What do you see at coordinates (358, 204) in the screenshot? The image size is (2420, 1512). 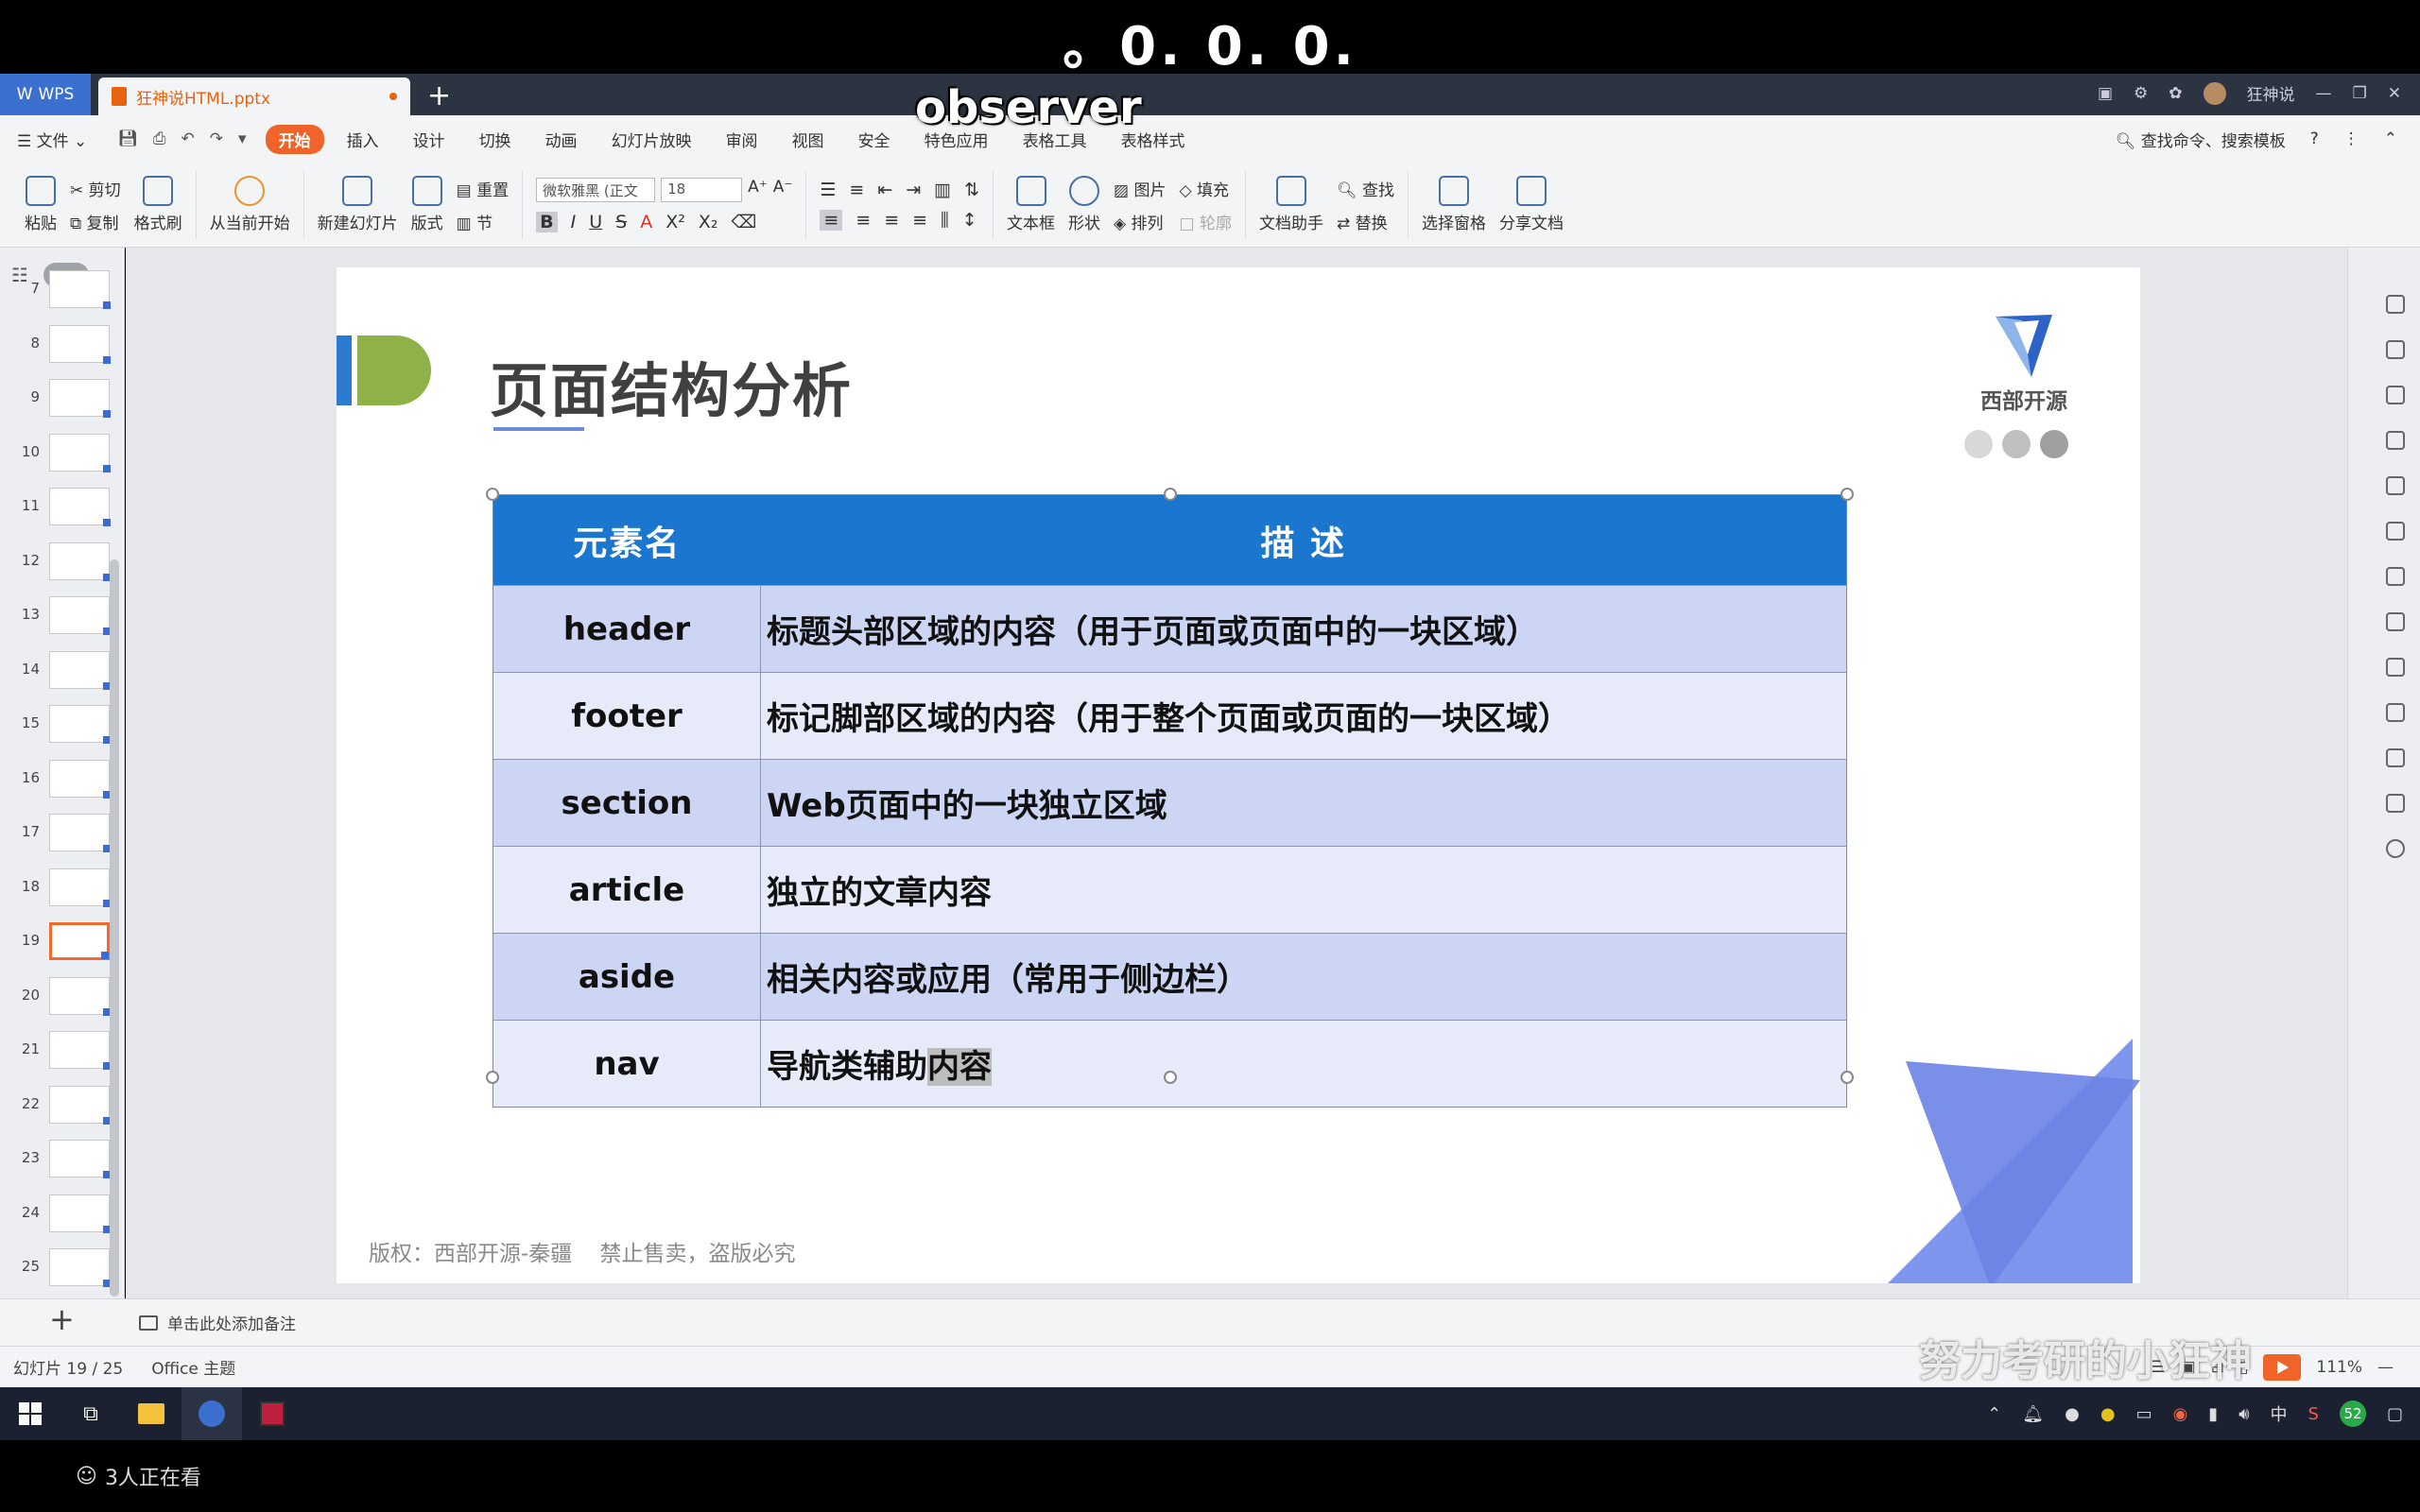 I see `new-slide-button: 新建幻灯片` at bounding box center [358, 204].